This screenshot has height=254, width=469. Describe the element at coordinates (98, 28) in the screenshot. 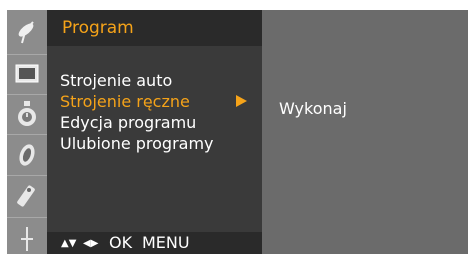

I see `menu-title: Program` at that location.